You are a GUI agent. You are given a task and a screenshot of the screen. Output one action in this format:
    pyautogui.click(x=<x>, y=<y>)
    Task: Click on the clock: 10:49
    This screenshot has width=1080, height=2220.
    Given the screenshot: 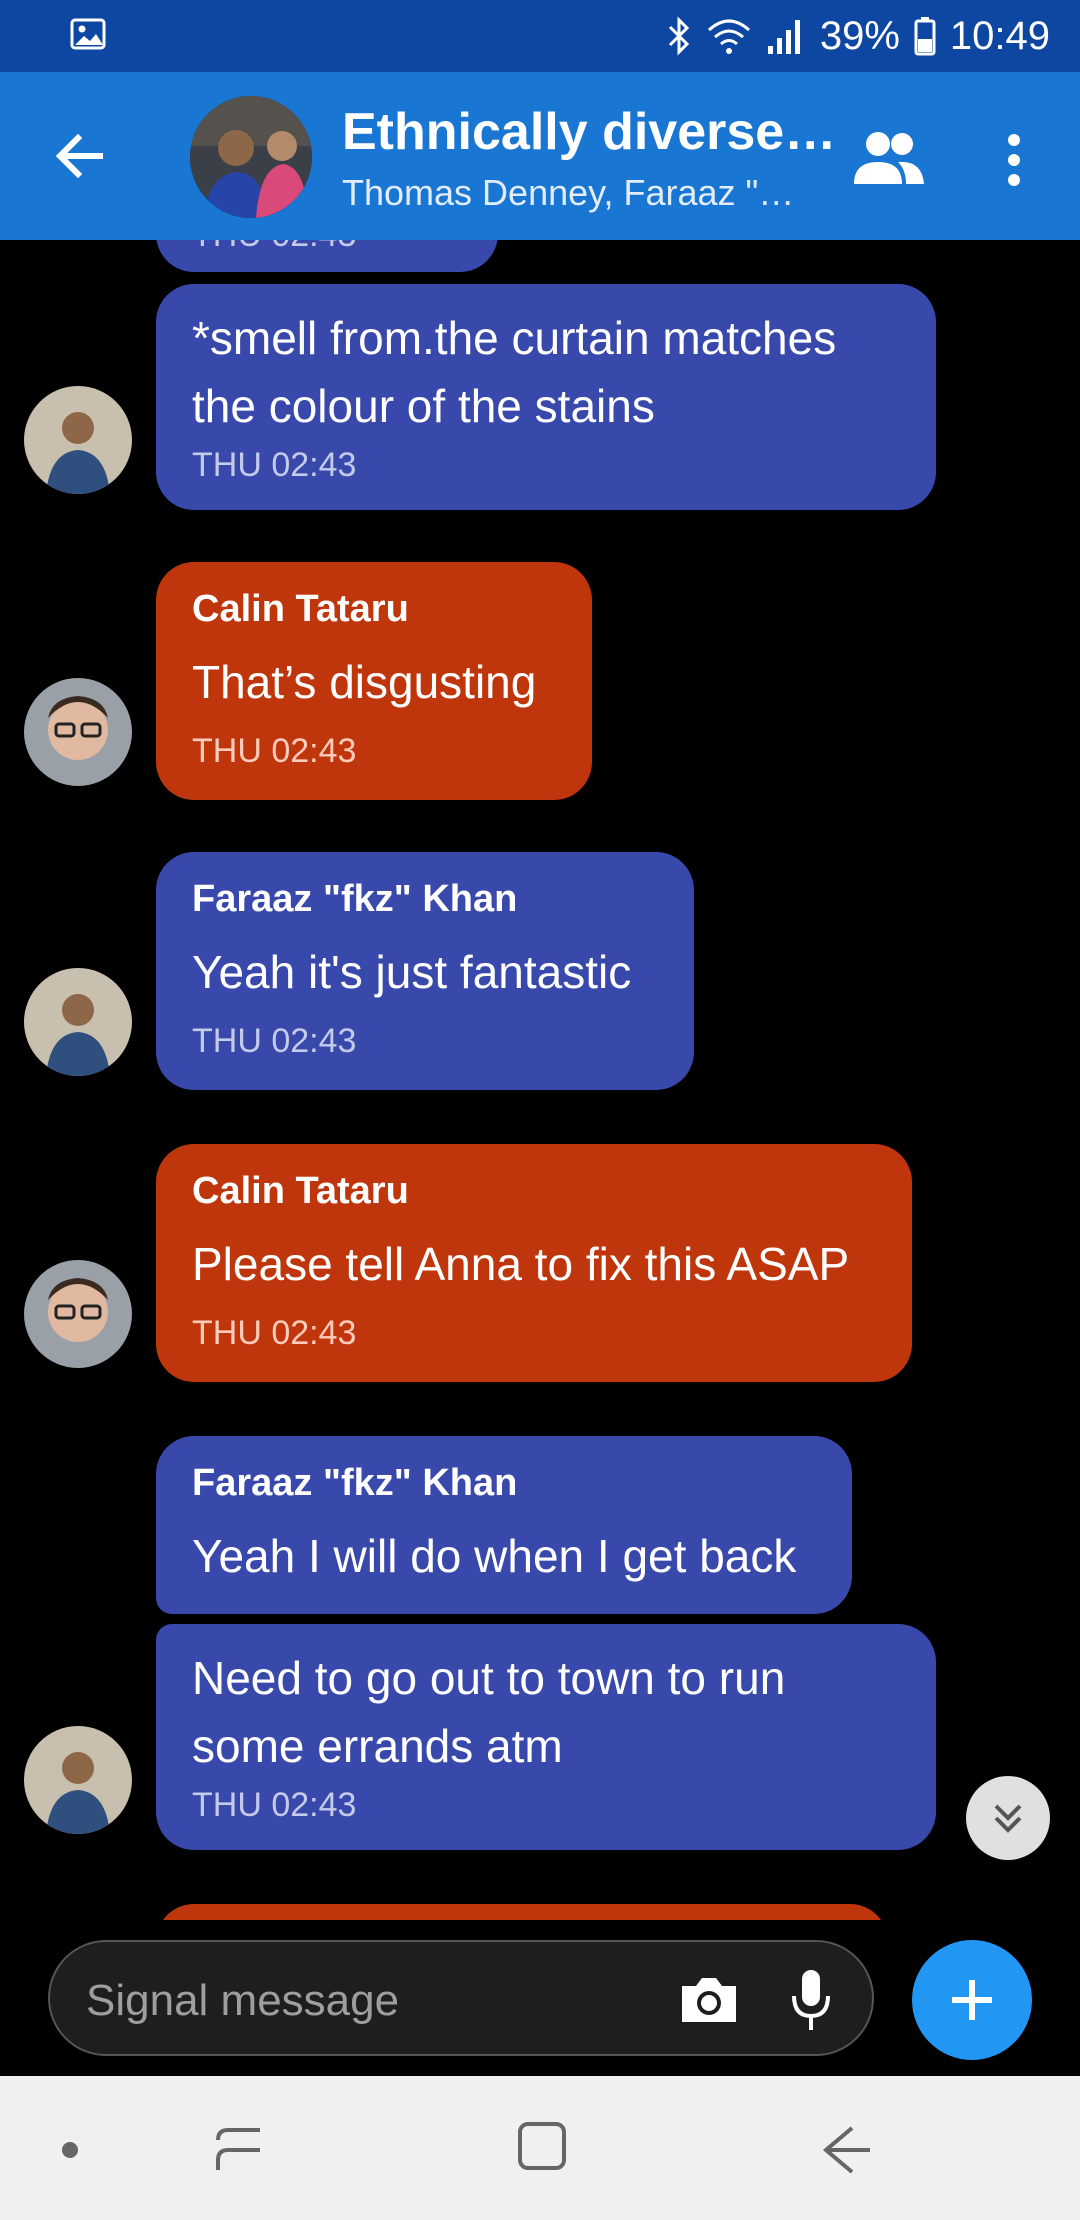 What is the action you would take?
    pyautogui.click(x=999, y=35)
    